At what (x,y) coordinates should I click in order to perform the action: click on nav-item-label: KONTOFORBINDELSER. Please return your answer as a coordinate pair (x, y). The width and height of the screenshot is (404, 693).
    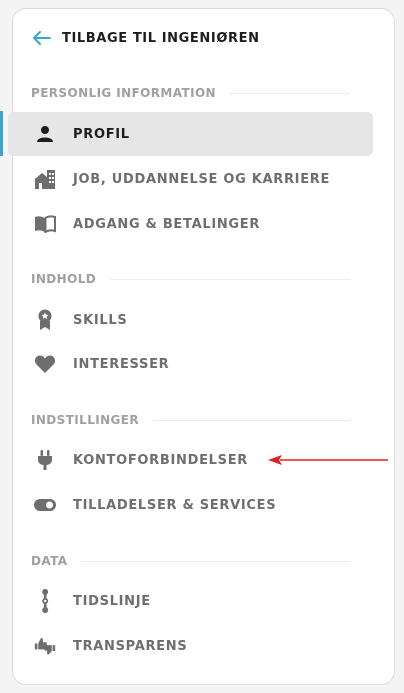
    Looking at the image, I should click on (161, 460).